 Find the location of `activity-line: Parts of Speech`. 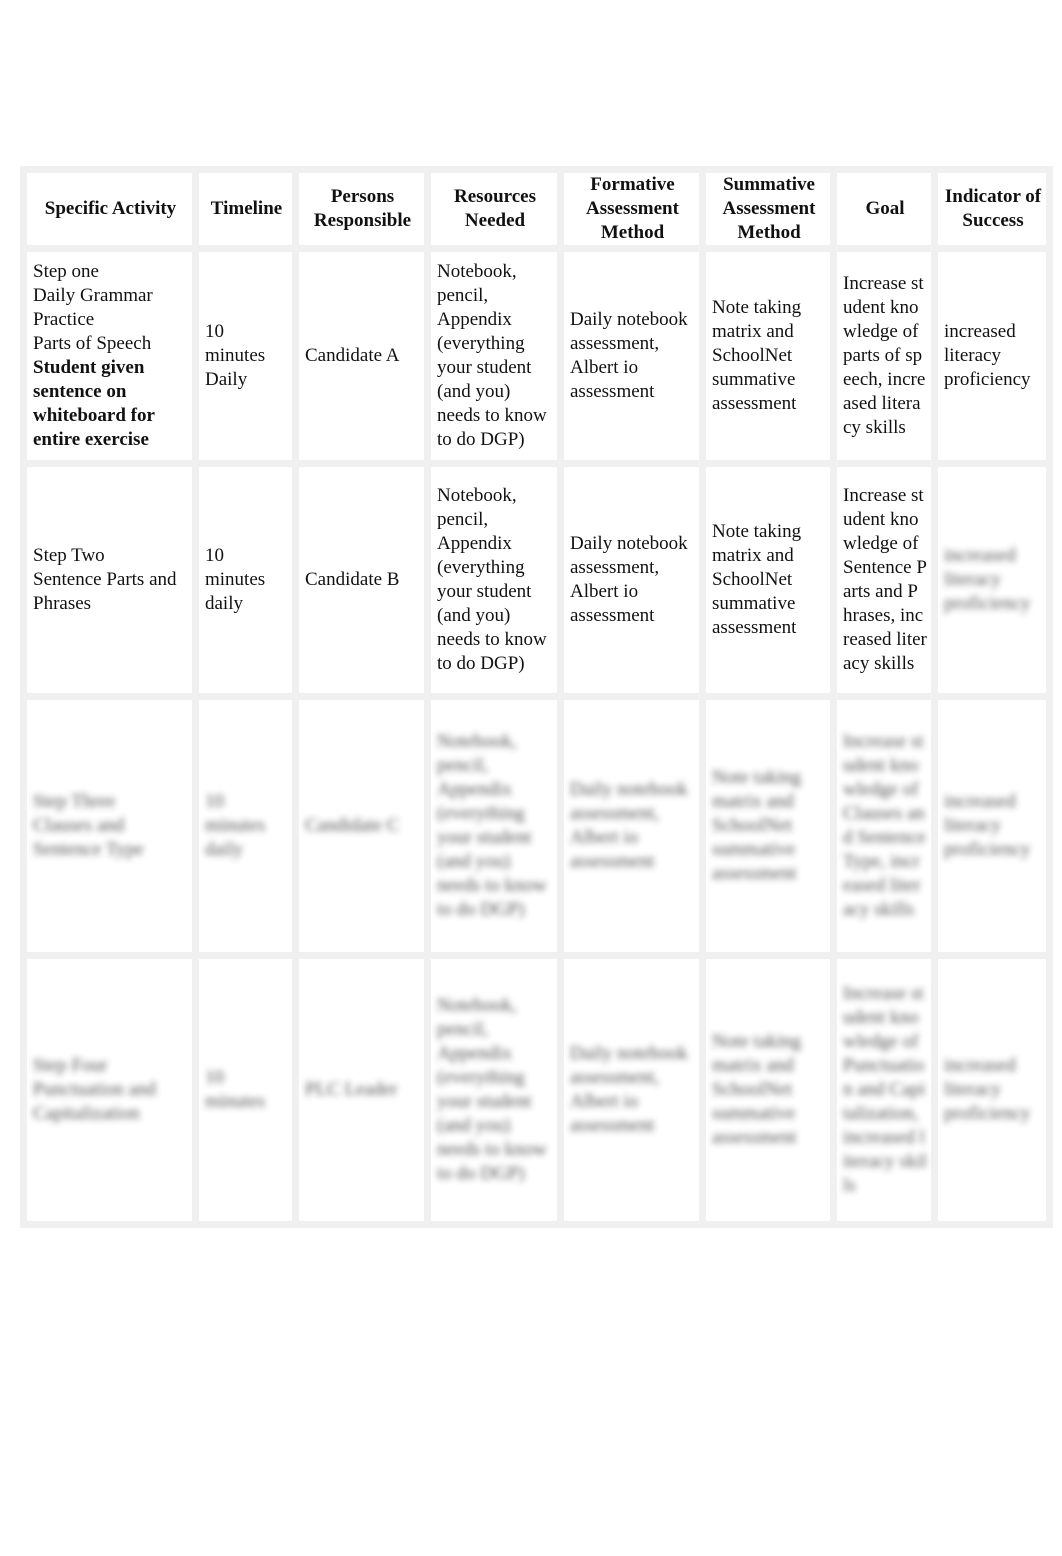

activity-line: Parts of Speech is located at coordinates (92, 343).